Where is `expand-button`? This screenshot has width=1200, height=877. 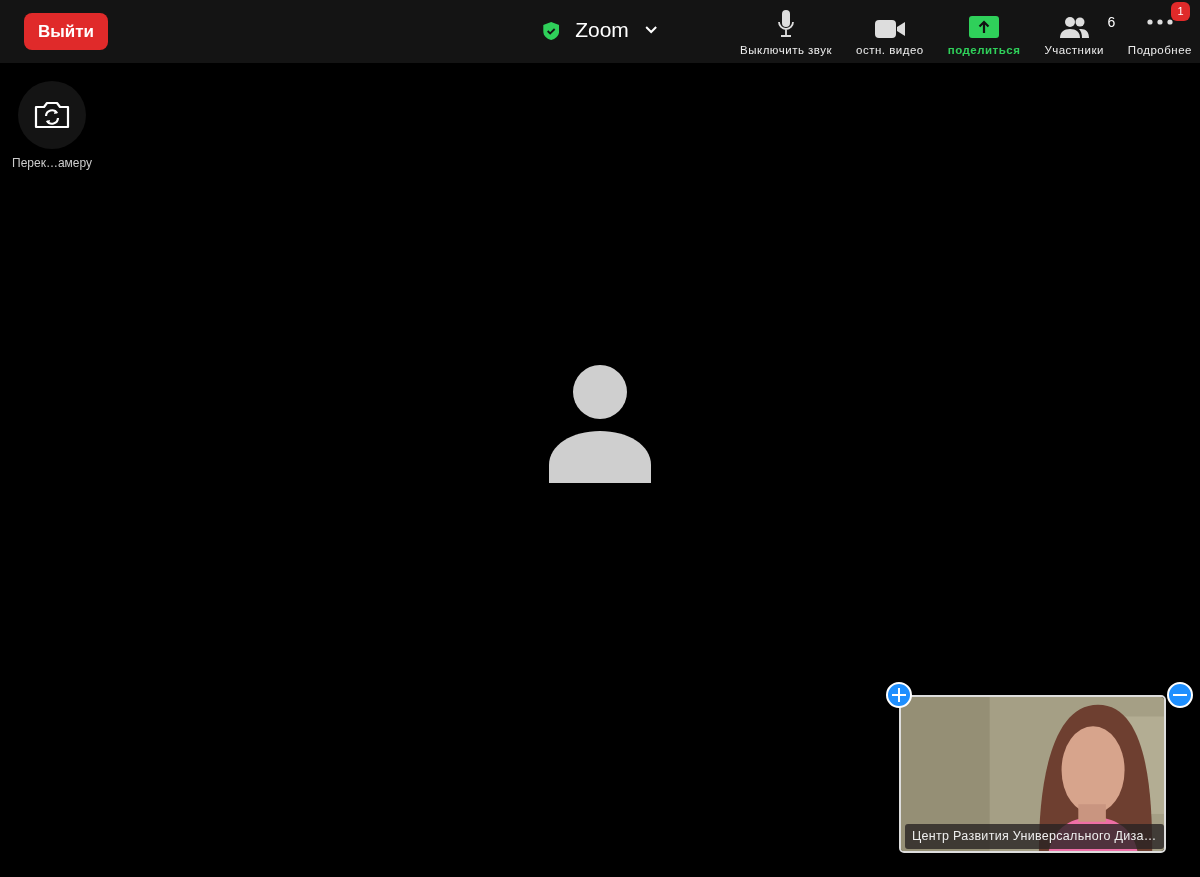
expand-button is located at coordinates (899, 695).